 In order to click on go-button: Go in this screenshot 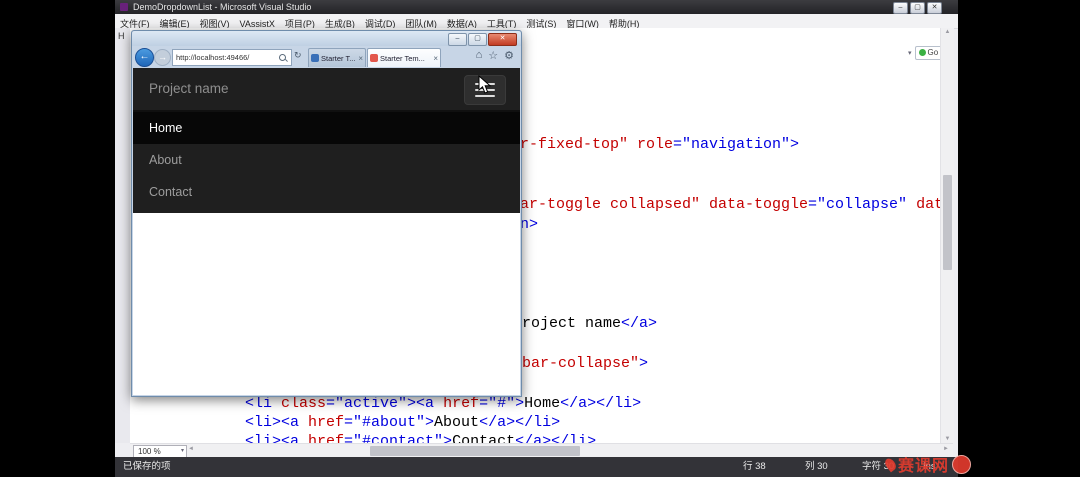, I will do `click(928, 52)`.